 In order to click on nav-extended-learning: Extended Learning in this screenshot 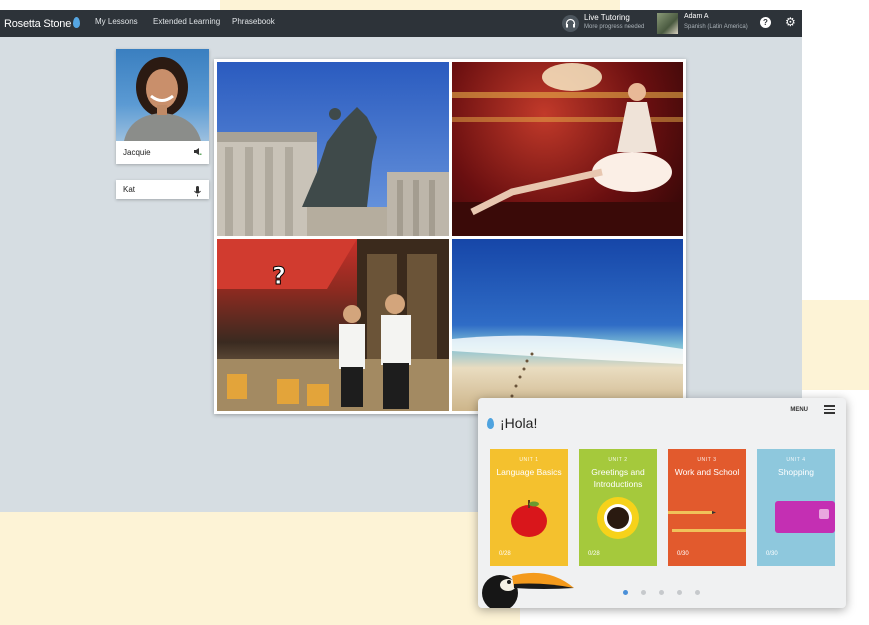, I will do `click(186, 21)`.